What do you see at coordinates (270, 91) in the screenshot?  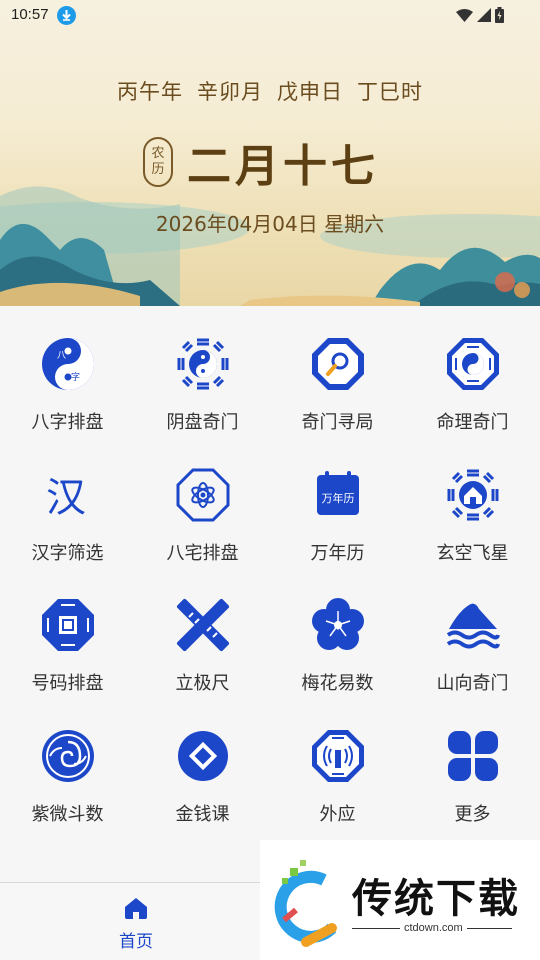 I see `ganzhi-line: 丙午年 辛卯月 戊申日 丁巳时` at bounding box center [270, 91].